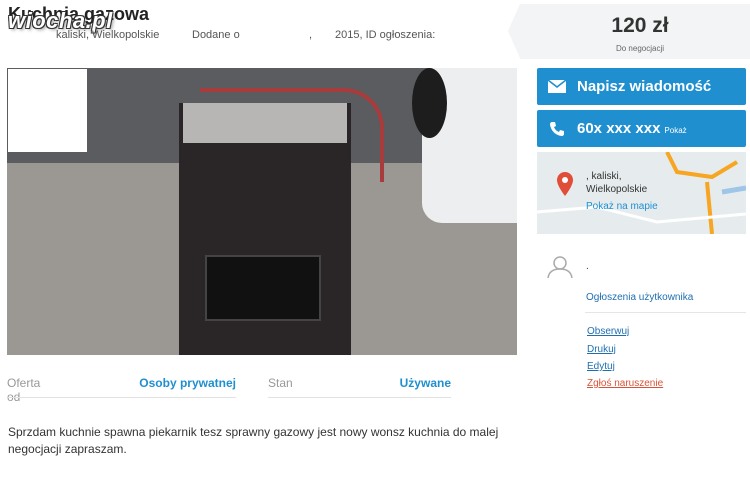 The image size is (750, 477). Describe the element at coordinates (619, 128) in the screenshot. I see `phone-number: 60x xxx xxx` at that location.